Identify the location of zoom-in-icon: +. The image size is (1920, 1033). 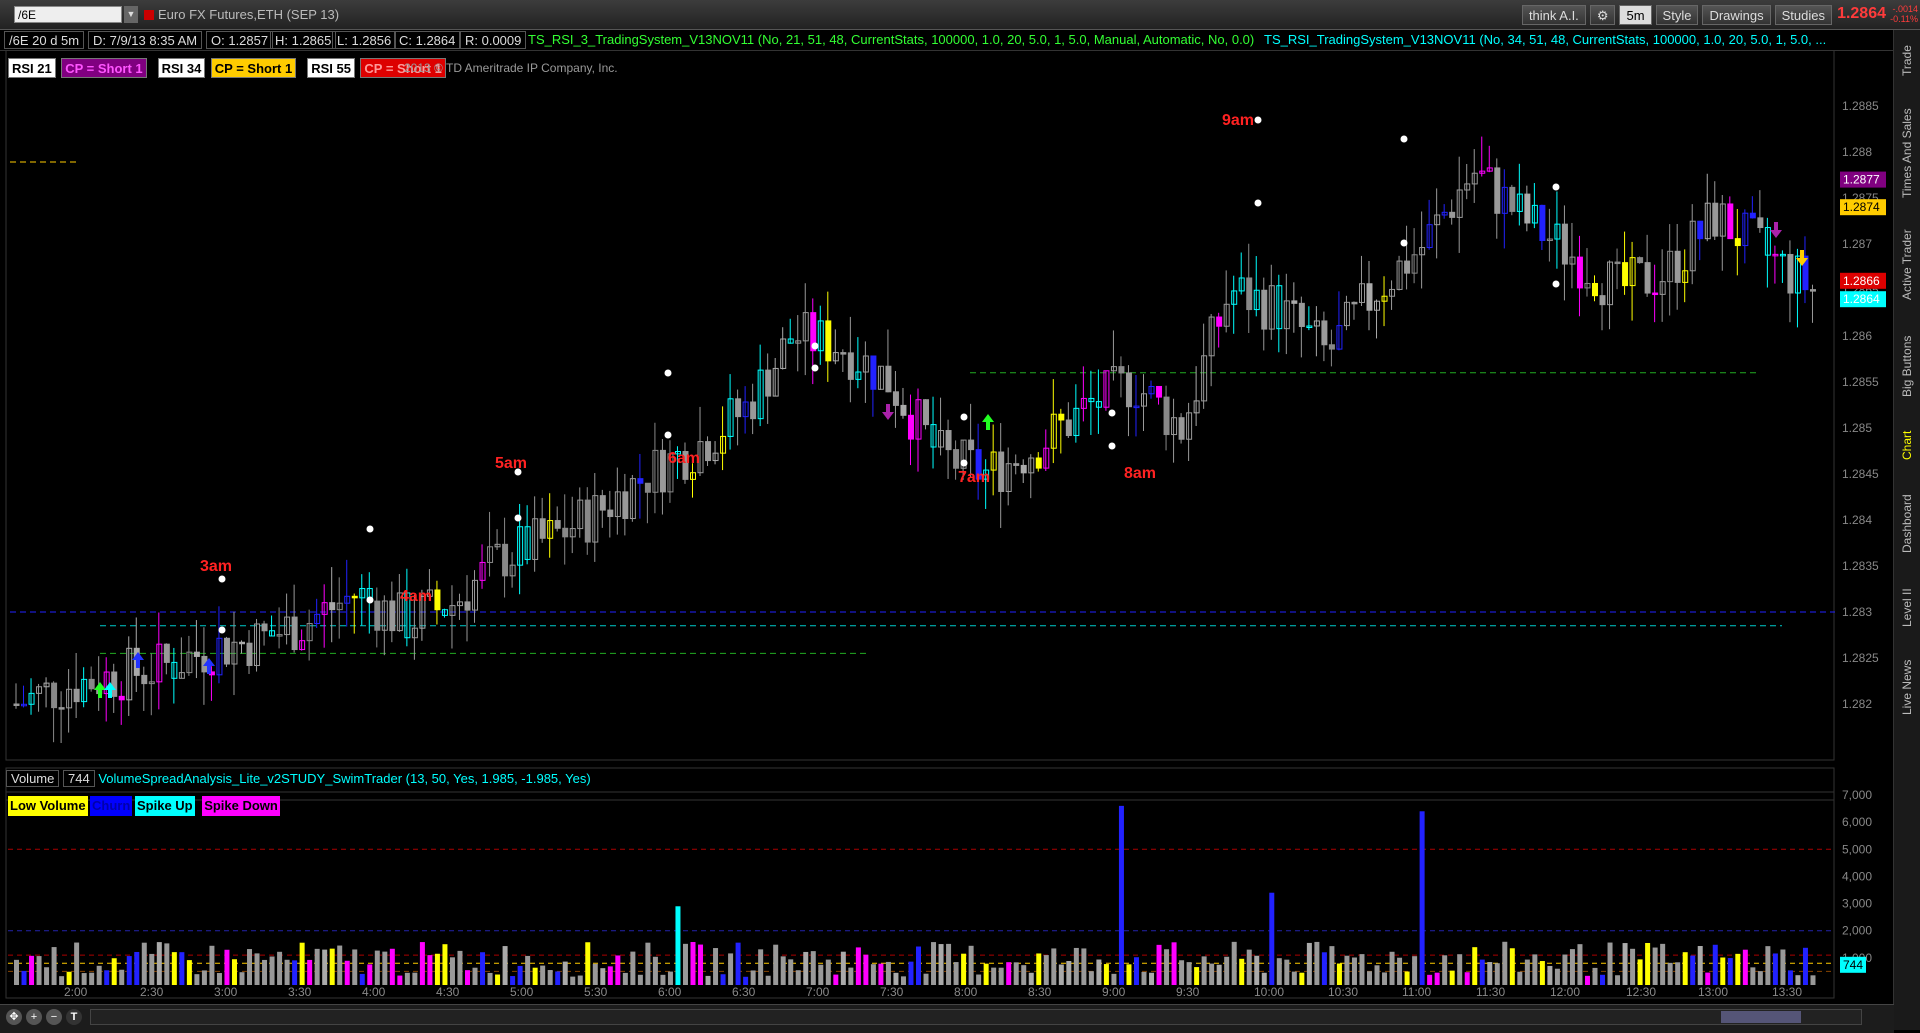
(34, 1017).